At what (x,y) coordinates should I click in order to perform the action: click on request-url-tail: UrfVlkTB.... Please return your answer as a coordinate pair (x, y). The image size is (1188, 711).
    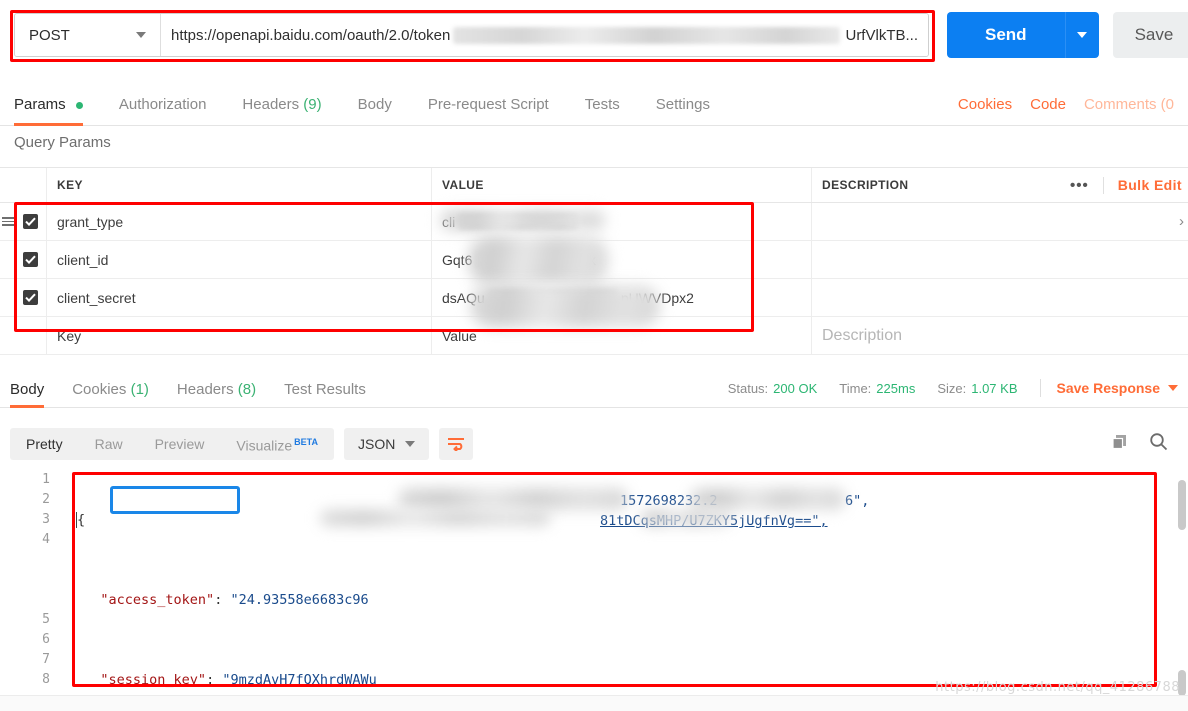
    Looking at the image, I should click on (881, 35).